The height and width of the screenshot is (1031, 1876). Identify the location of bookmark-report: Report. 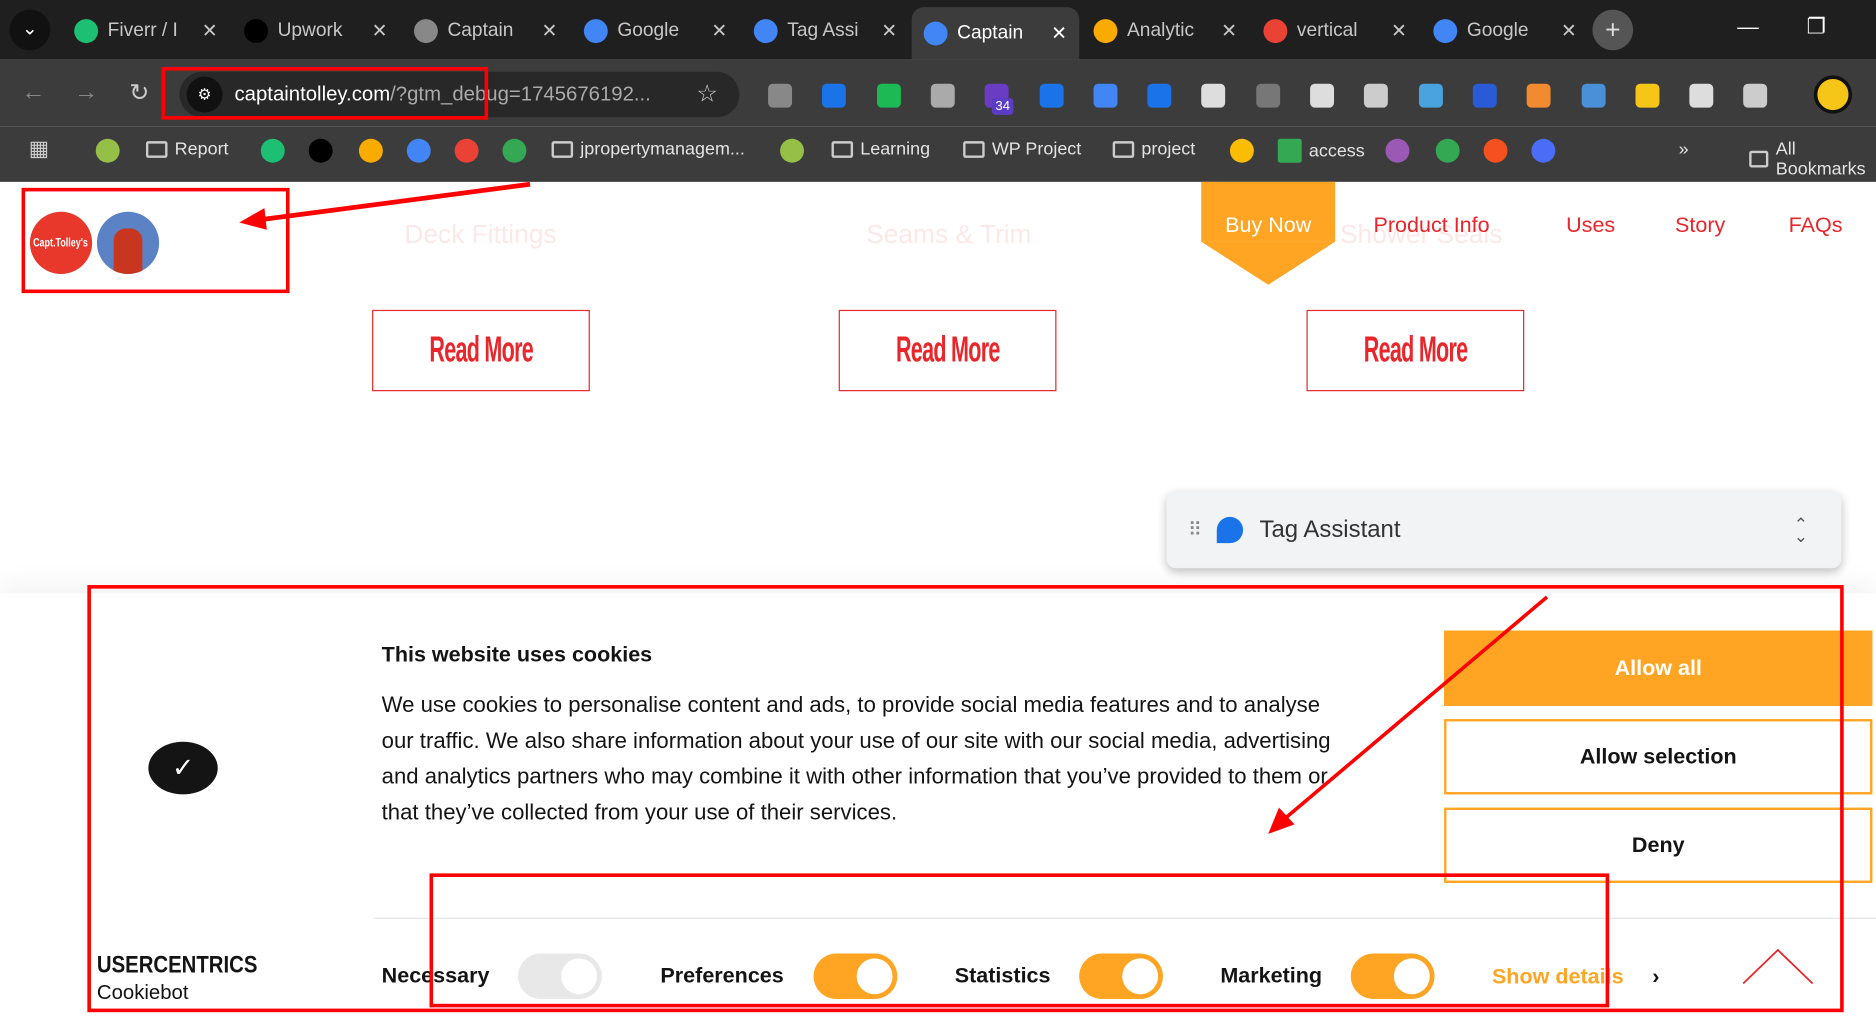
(187, 149).